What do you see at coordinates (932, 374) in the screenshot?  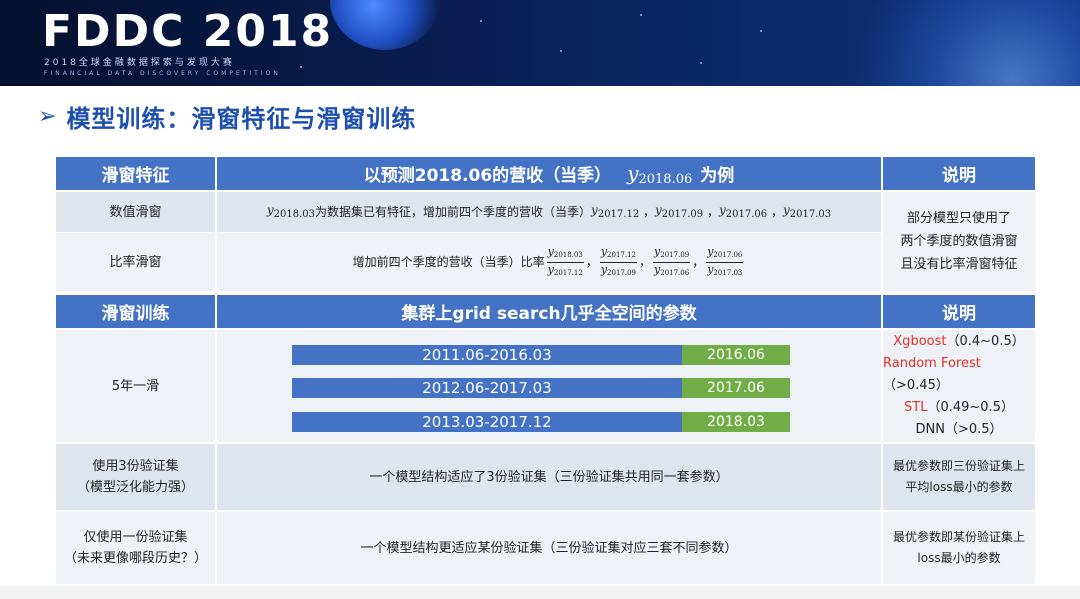 I see `note-random-forest: Random Forest（>0.45）` at bounding box center [932, 374].